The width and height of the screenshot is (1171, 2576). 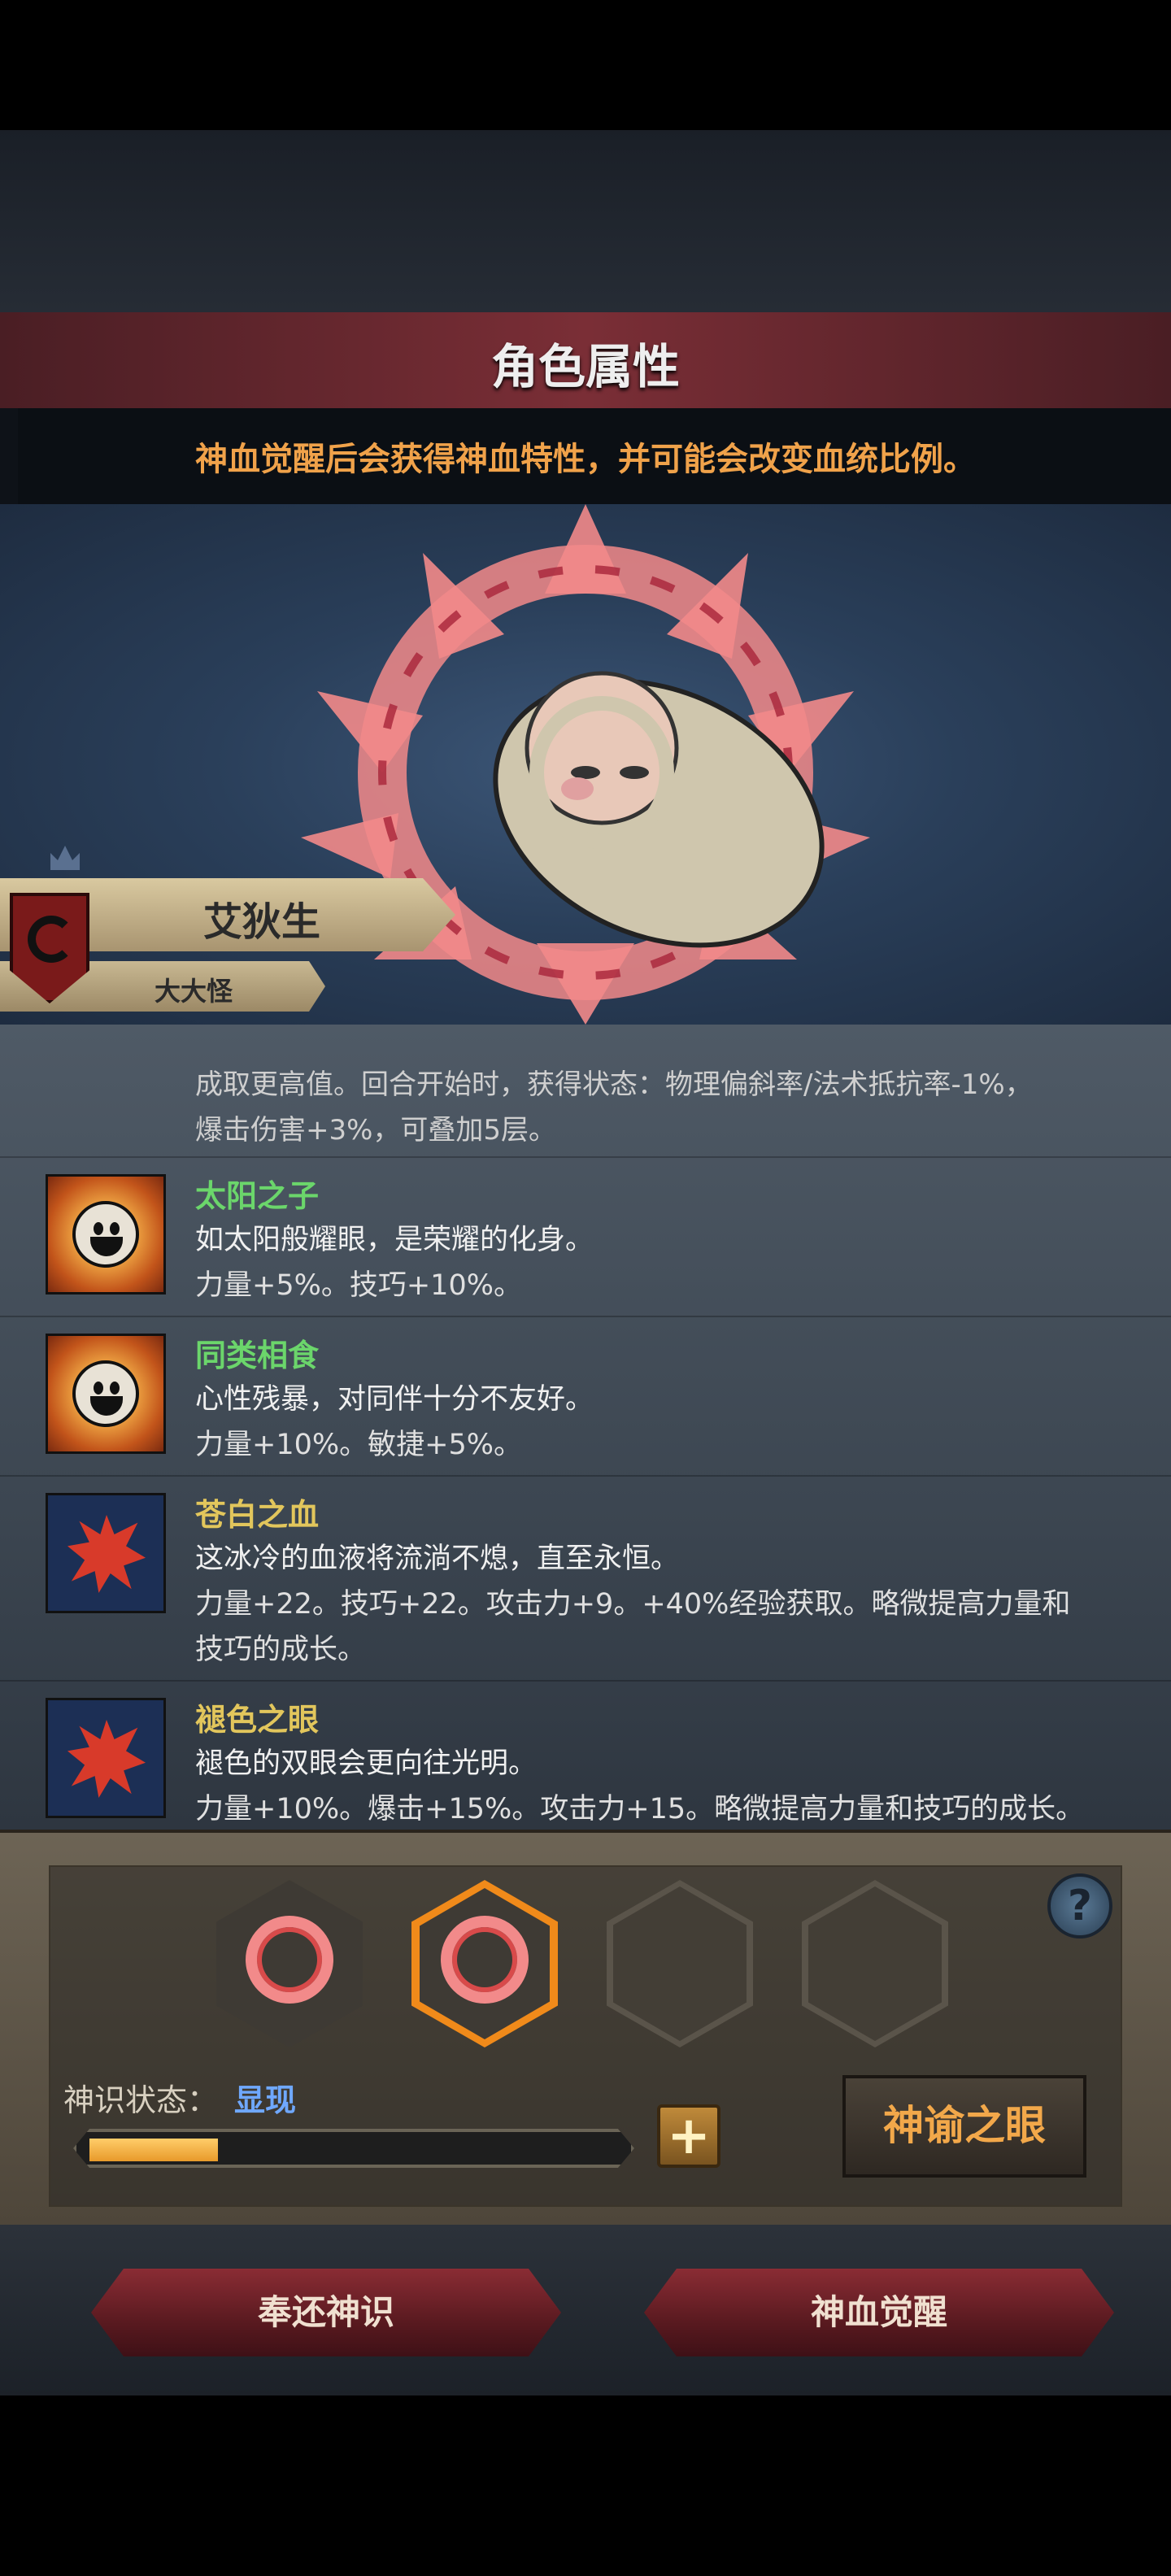 I want to click on title-bar: 角色属性, so click(x=585, y=360).